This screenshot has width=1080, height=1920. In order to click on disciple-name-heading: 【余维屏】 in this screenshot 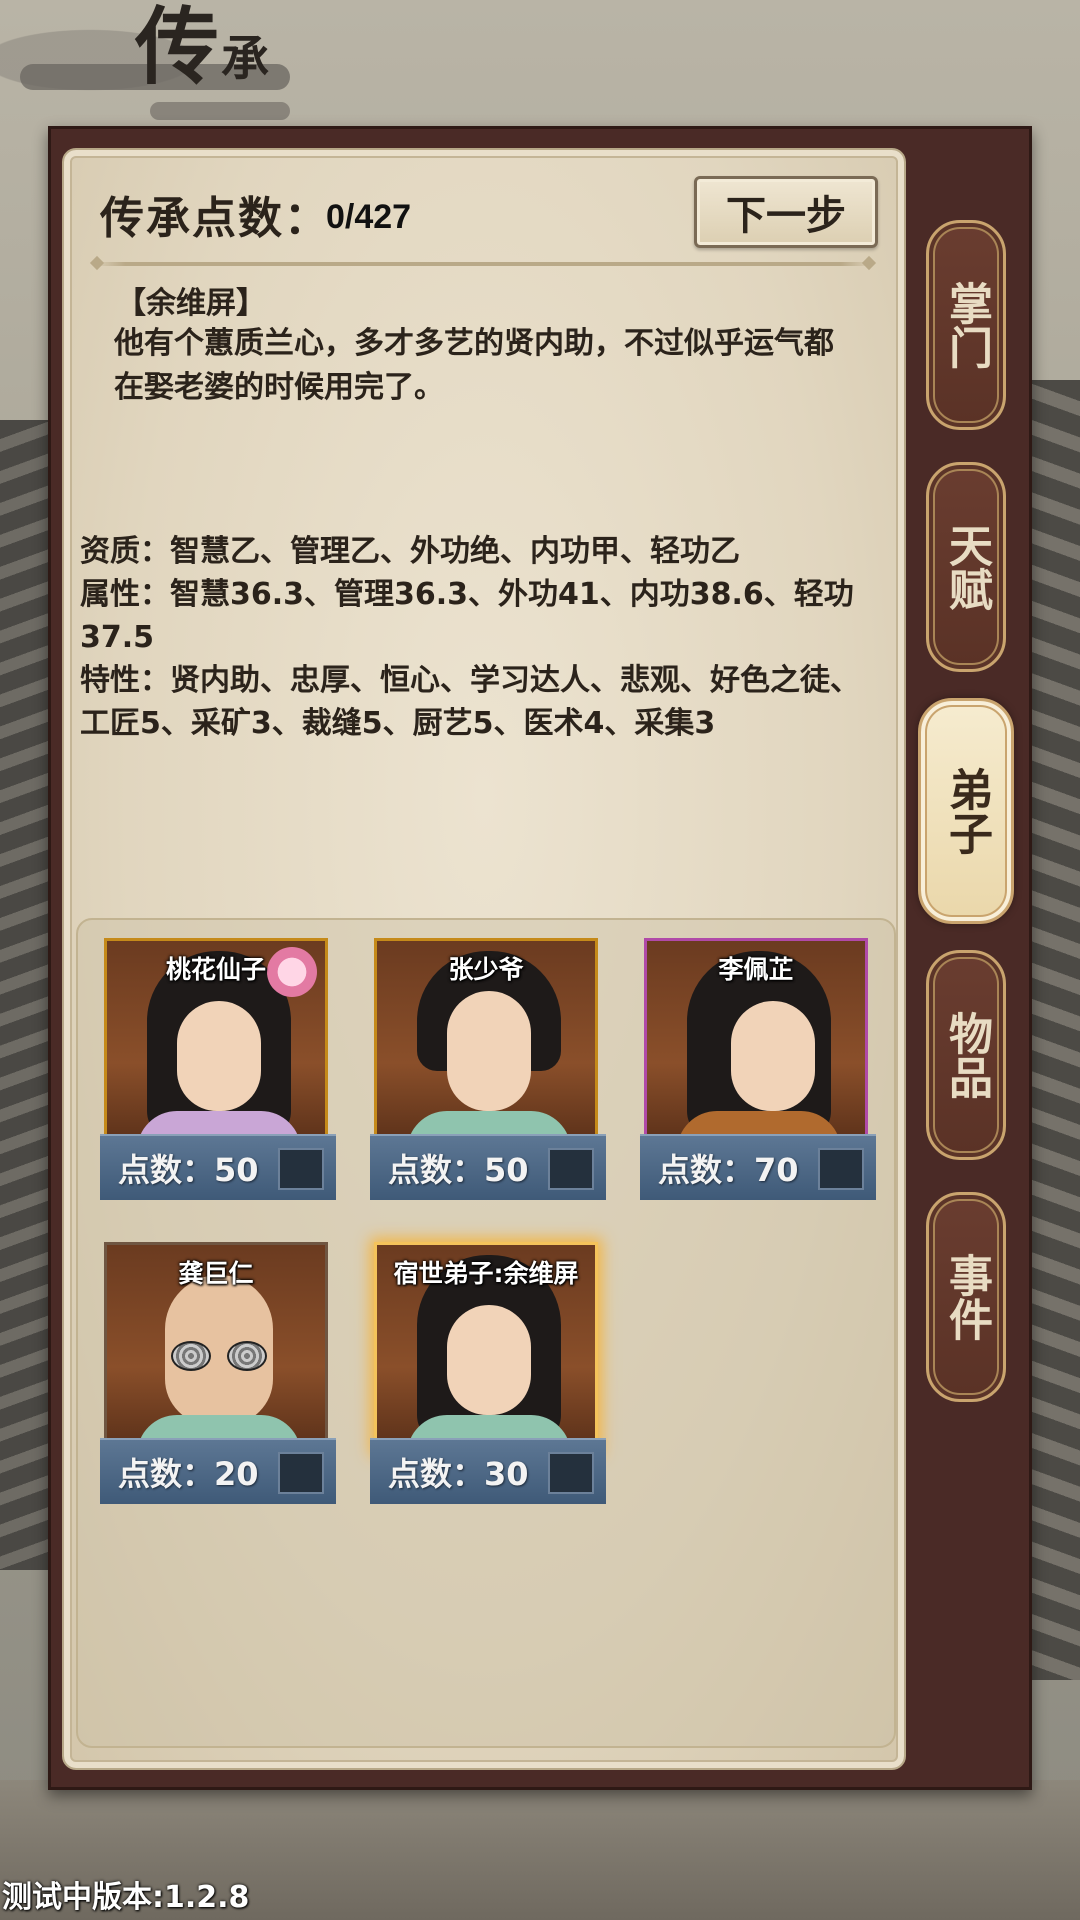, I will do `click(191, 303)`.